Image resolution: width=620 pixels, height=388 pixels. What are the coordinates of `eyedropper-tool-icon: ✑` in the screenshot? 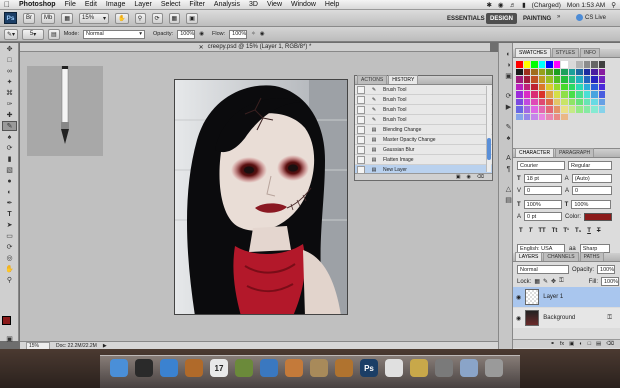 It's located at (9, 104).